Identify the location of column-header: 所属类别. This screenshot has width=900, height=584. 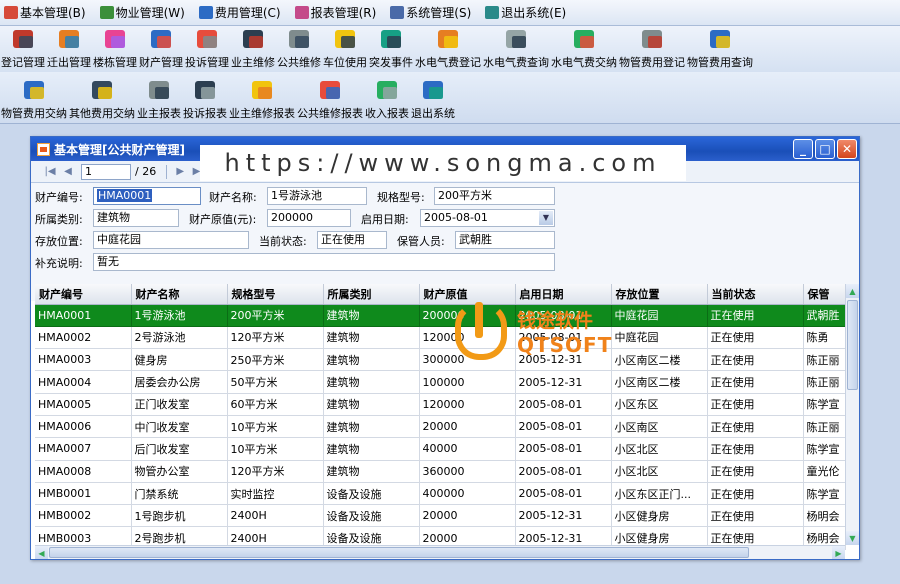
(371, 294).